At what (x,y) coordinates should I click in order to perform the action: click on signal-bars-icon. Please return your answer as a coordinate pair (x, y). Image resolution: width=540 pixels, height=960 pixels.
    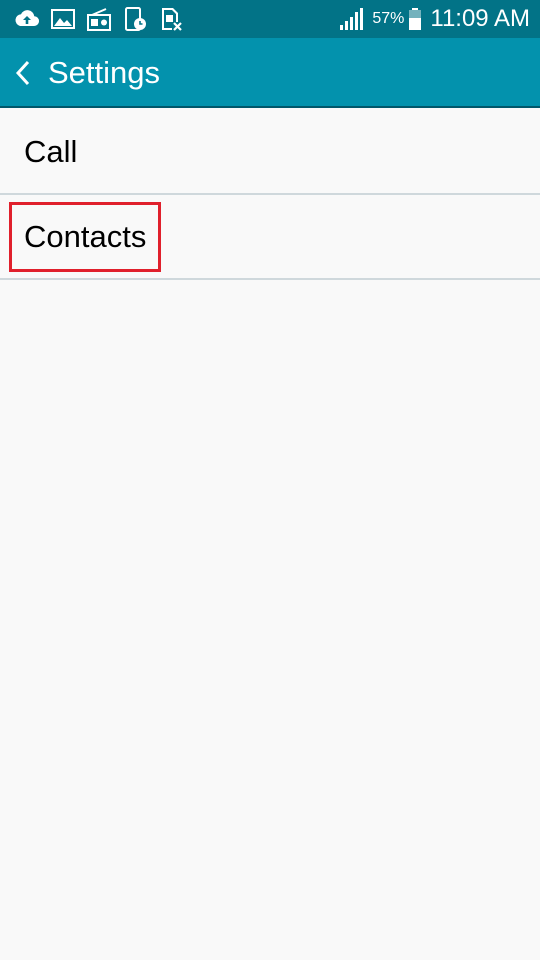
    Looking at the image, I should click on (352, 19).